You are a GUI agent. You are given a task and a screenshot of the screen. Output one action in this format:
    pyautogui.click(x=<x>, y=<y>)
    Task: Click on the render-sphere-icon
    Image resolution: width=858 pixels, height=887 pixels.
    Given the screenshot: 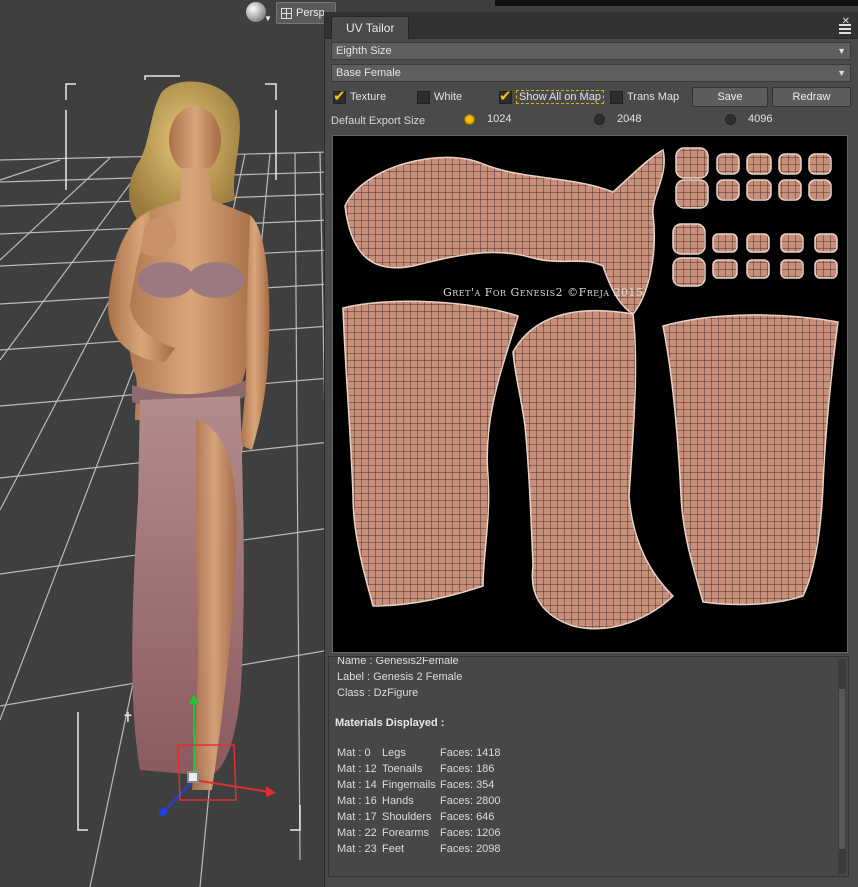 What is the action you would take?
    pyautogui.click(x=256, y=12)
    